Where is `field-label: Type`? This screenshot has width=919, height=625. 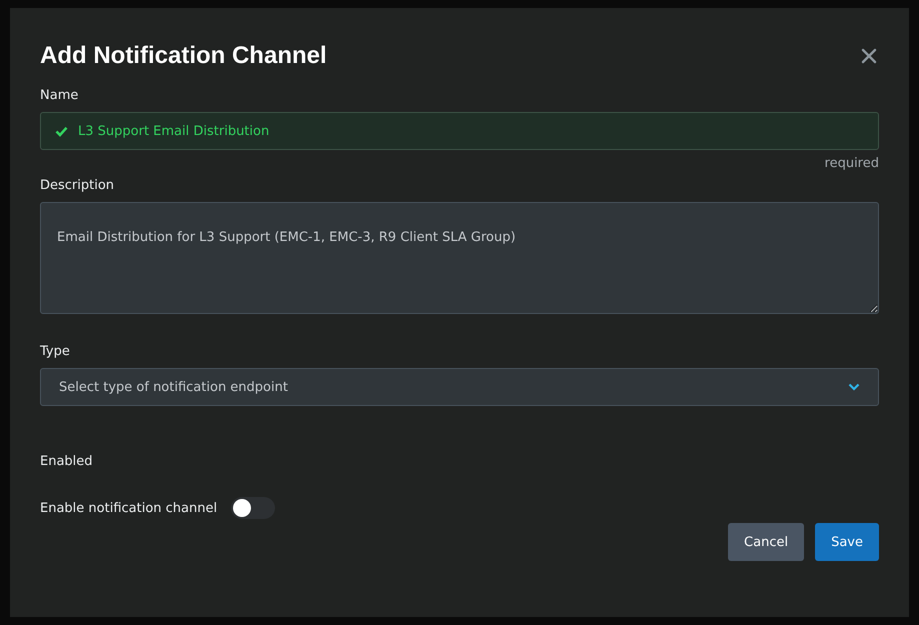
field-label: Type is located at coordinates (55, 351).